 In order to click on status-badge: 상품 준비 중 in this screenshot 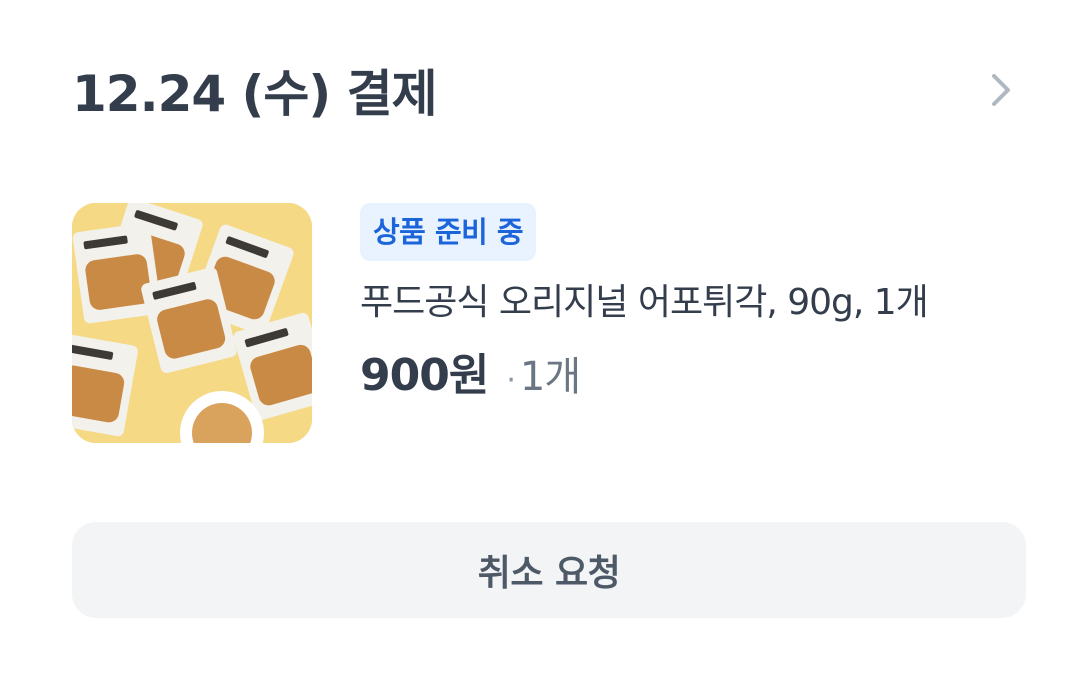, I will do `click(448, 232)`.